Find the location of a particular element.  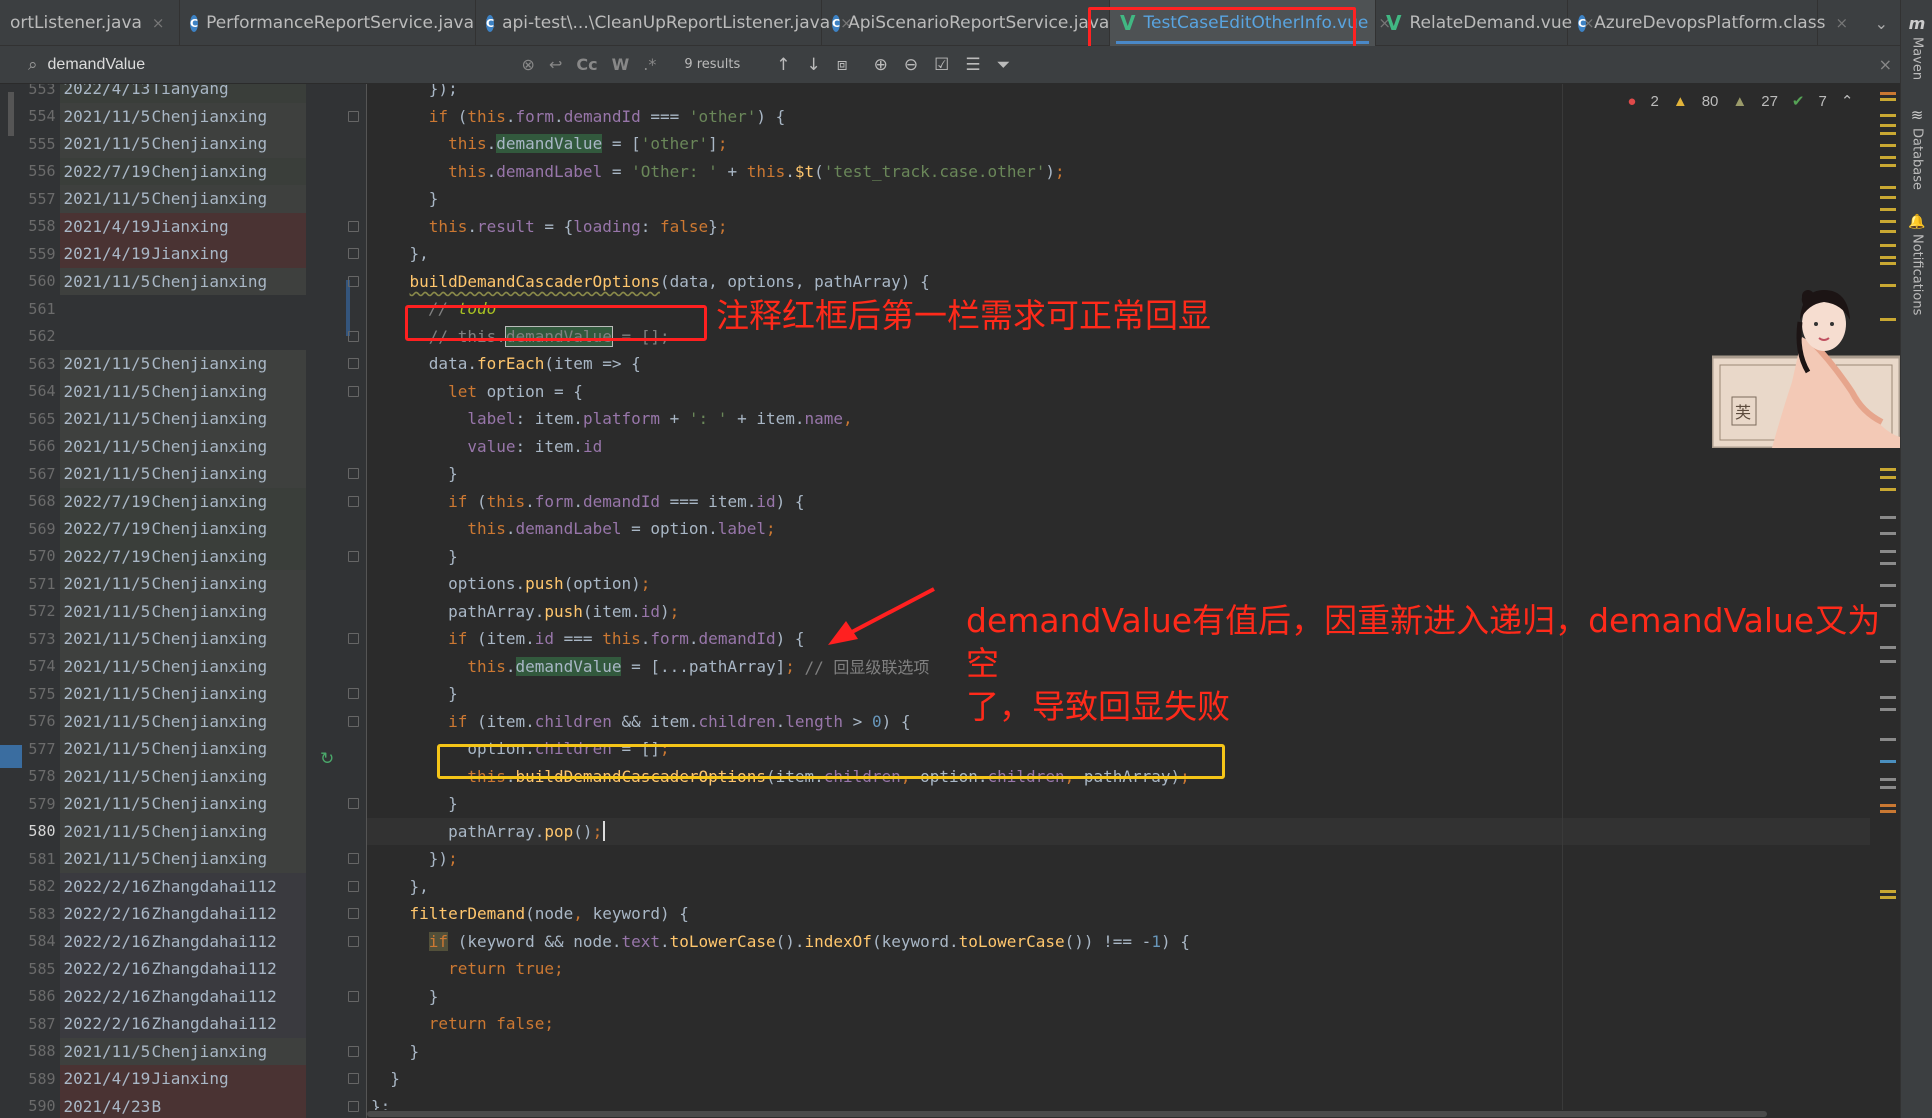

blame-row: 560 2021/11/5 Chenjianxing is located at coordinates (164, 281).